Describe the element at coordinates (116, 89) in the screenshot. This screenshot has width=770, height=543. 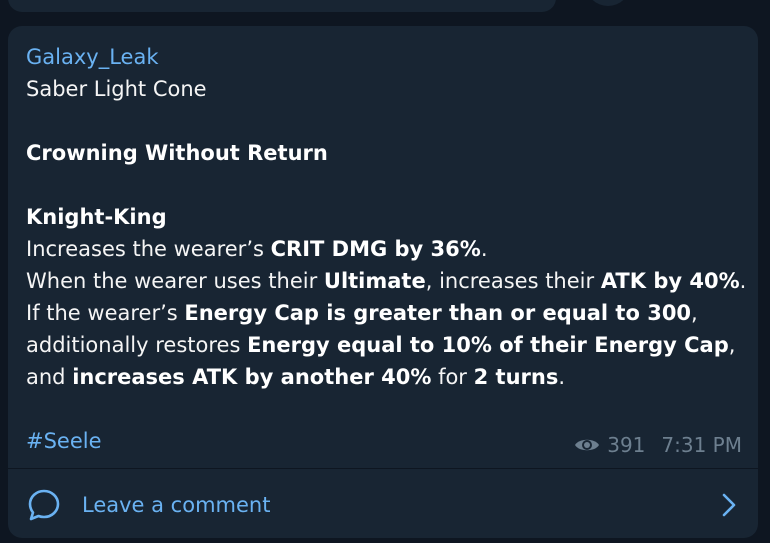
I see `subtitle-line: Saber Light Cone` at that location.